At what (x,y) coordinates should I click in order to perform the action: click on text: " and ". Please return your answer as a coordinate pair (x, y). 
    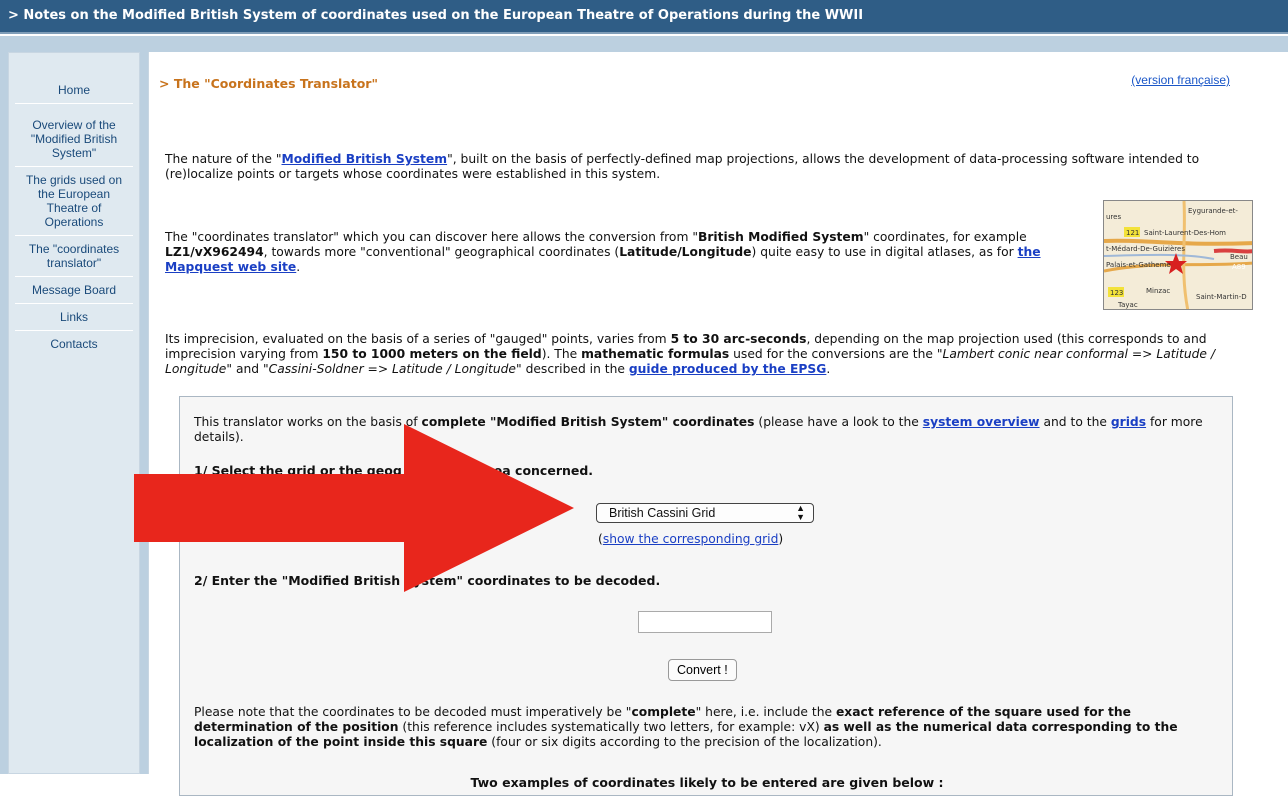
    Looking at the image, I should click on (247, 369).